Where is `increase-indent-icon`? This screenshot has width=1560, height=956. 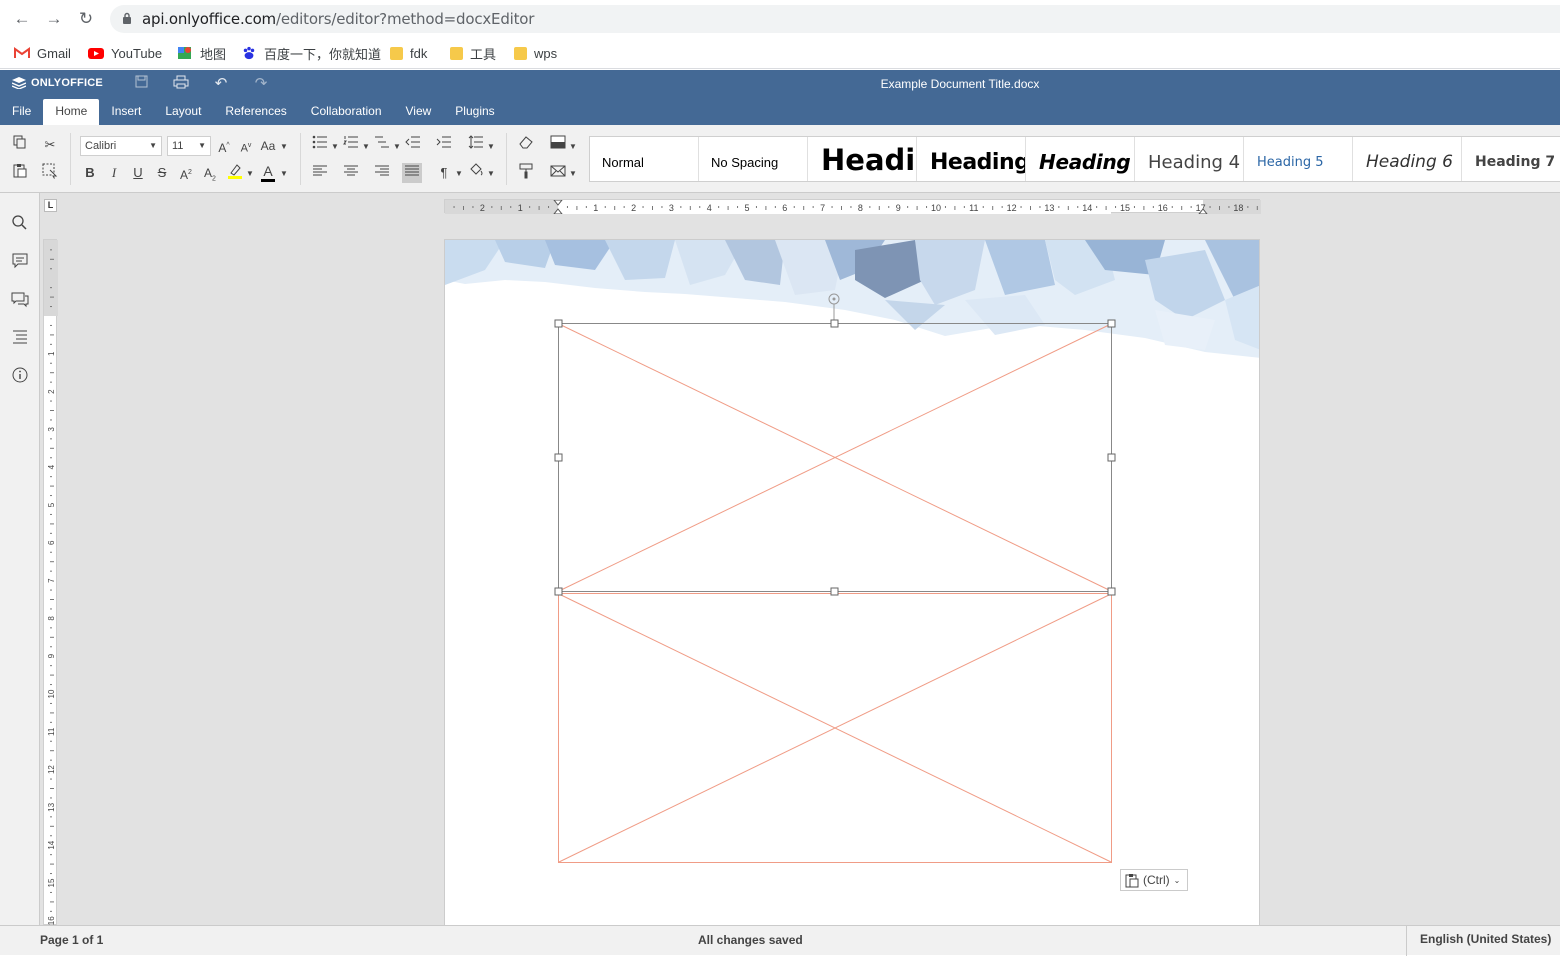
increase-indent-icon is located at coordinates (444, 145).